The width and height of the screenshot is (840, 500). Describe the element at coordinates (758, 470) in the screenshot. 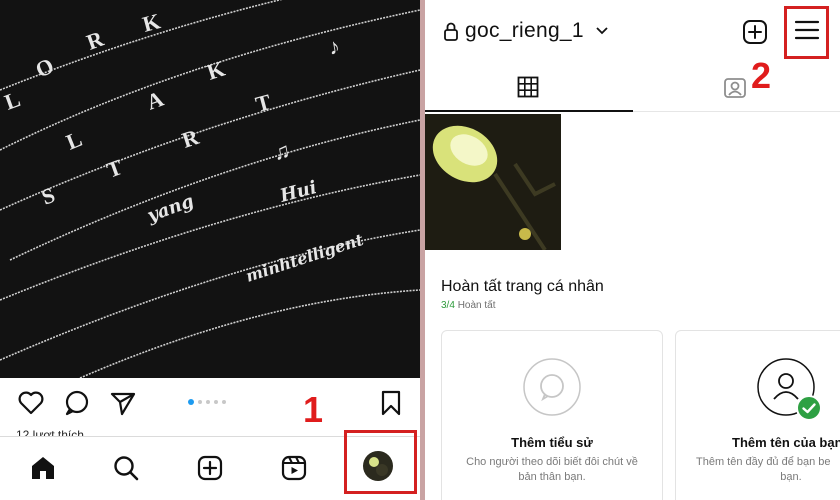

I see `card-description: Thêm tên đầy đủ để bạn be bạn.` at that location.